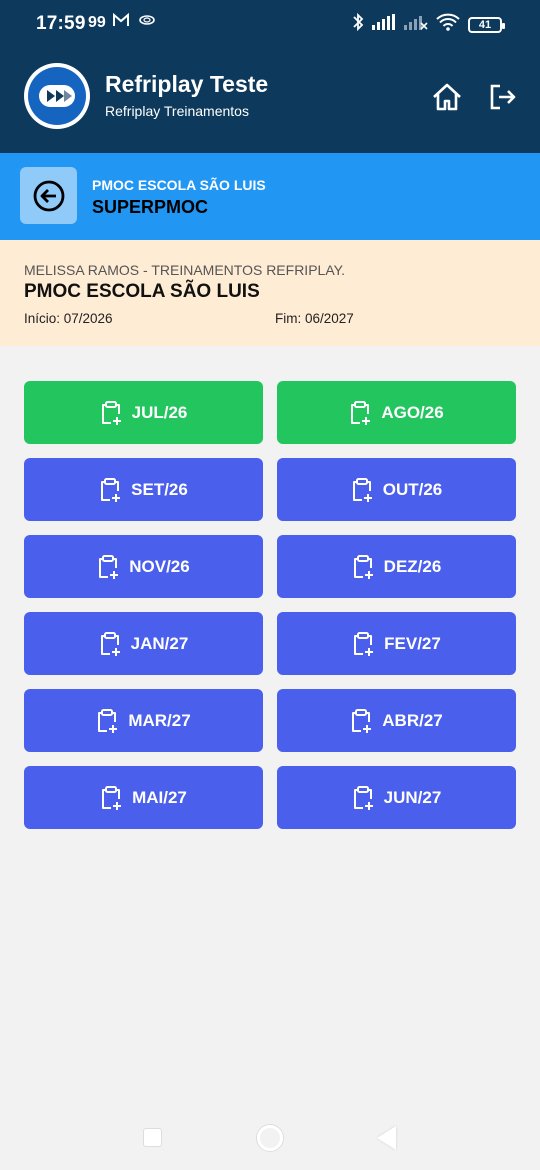  What do you see at coordinates (185, 270) in the screenshot?
I see `client-name: MELISSA RAMOS - TREINAMENTOS REFRIPLAY.` at bounding box center [185, 270].